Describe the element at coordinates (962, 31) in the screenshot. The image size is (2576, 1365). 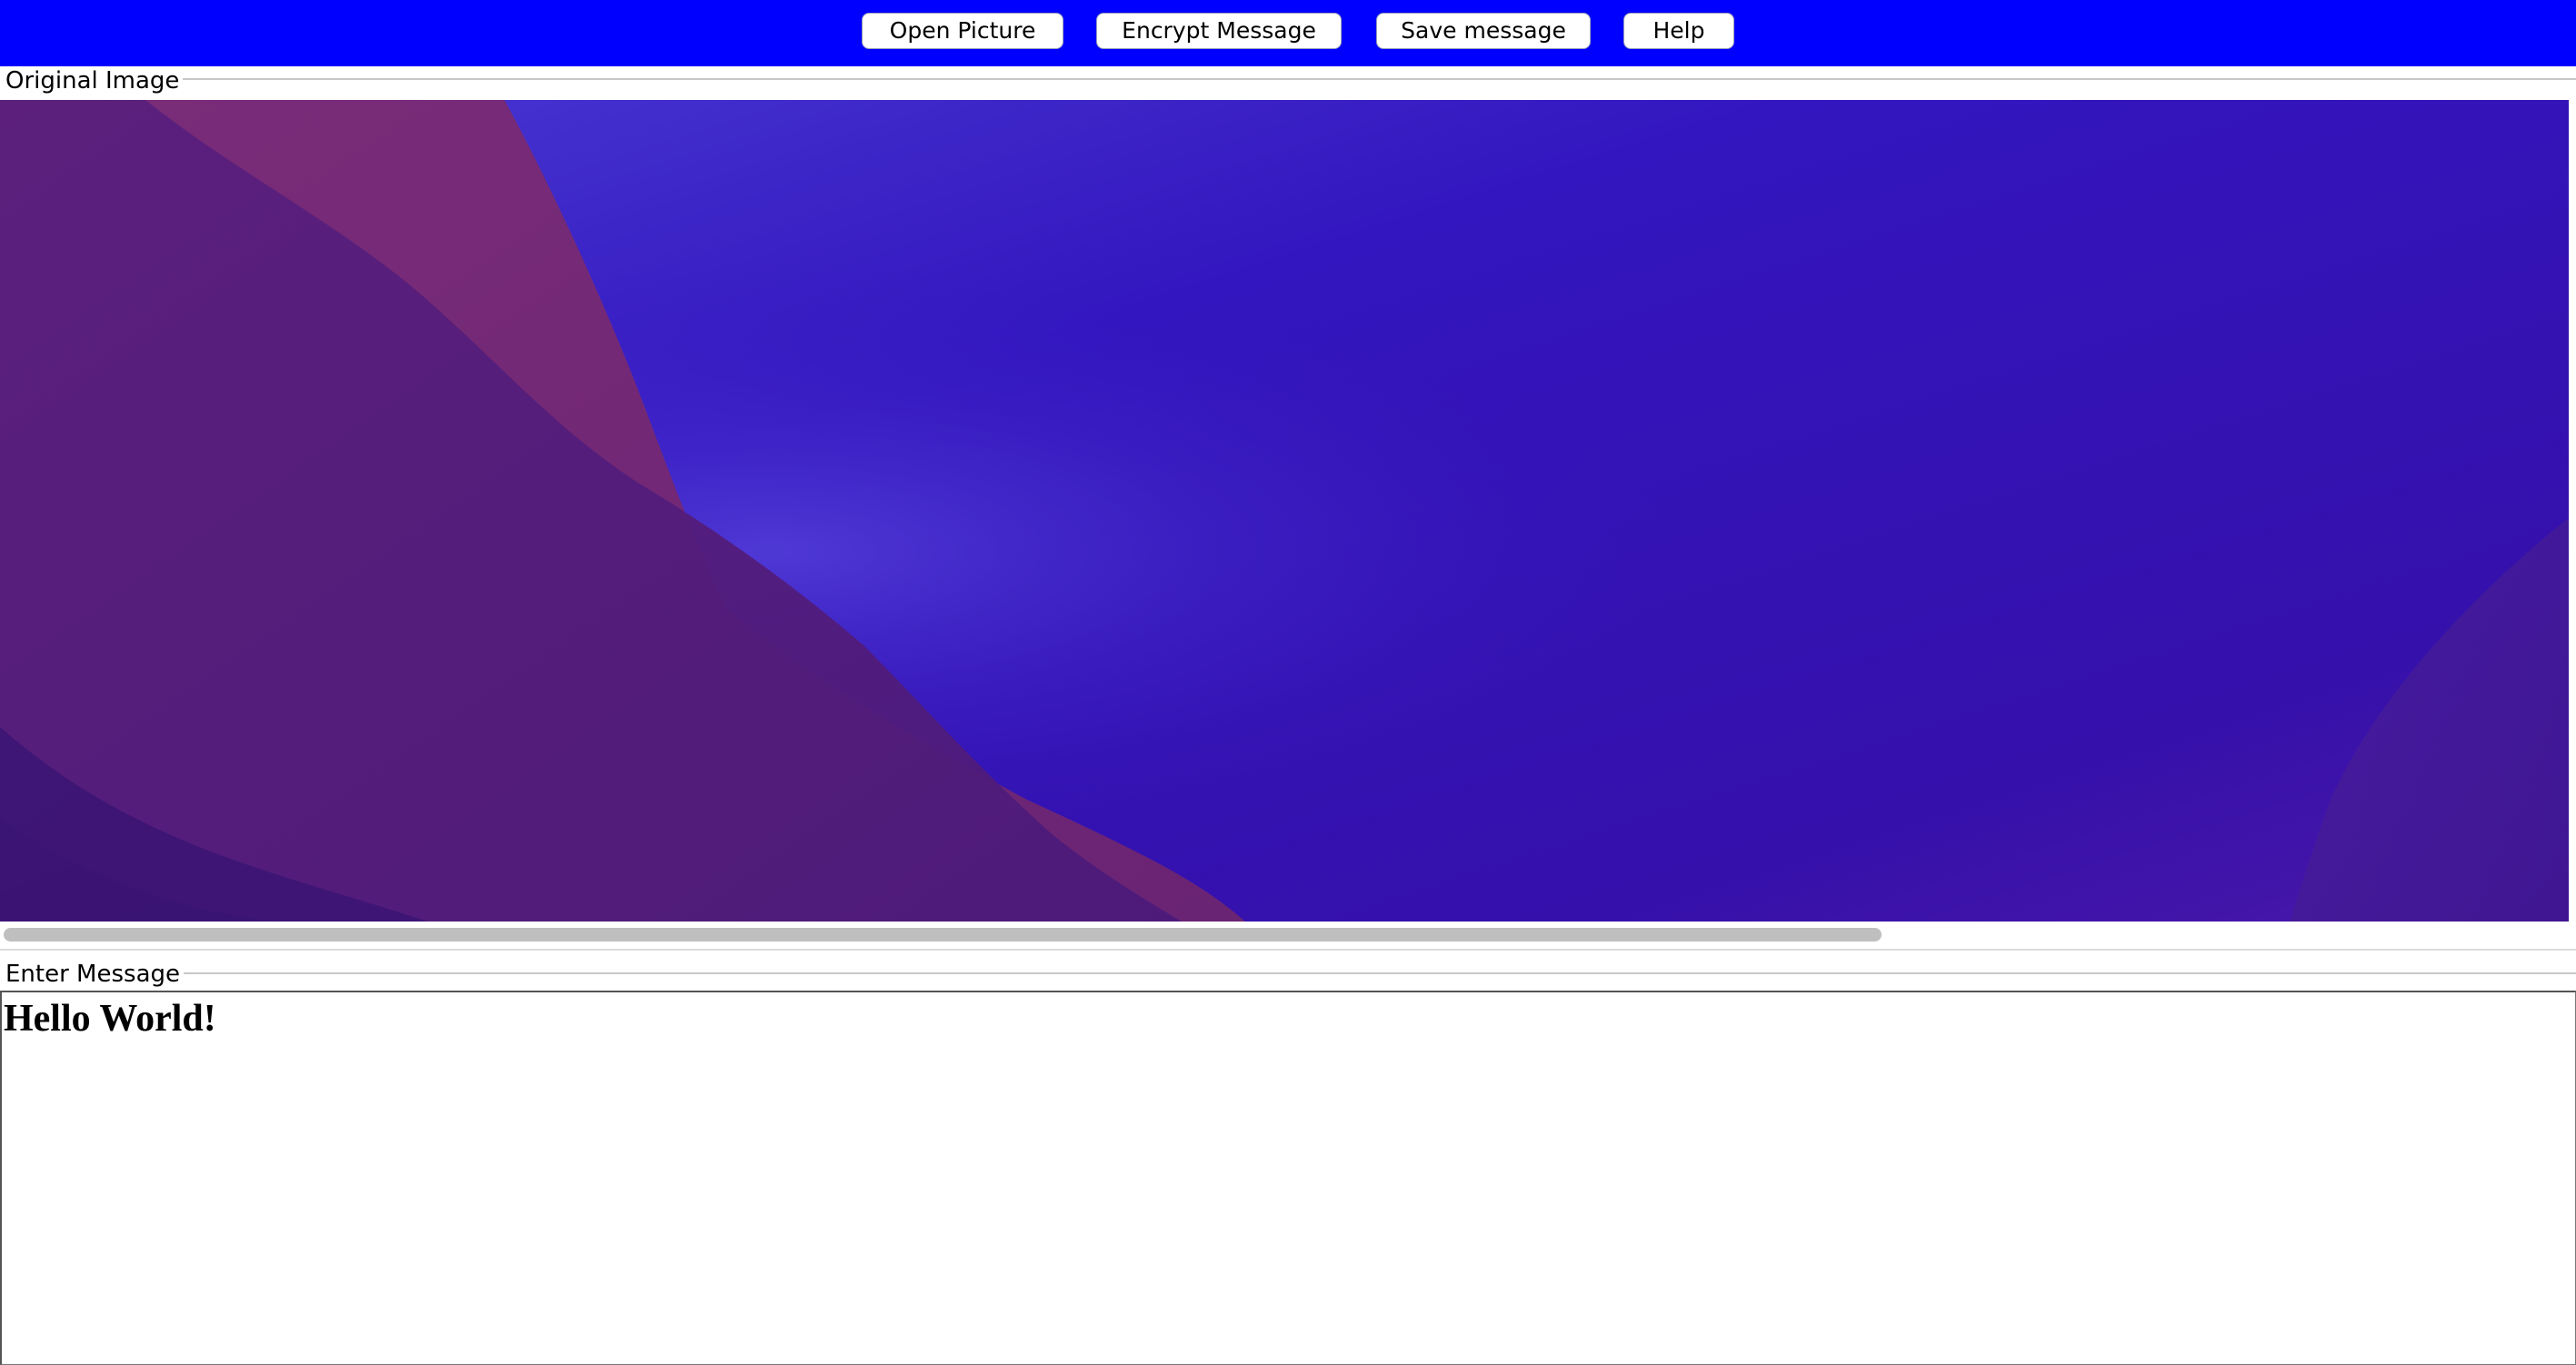
I see `open-picture-button: Open Picture` at that location.